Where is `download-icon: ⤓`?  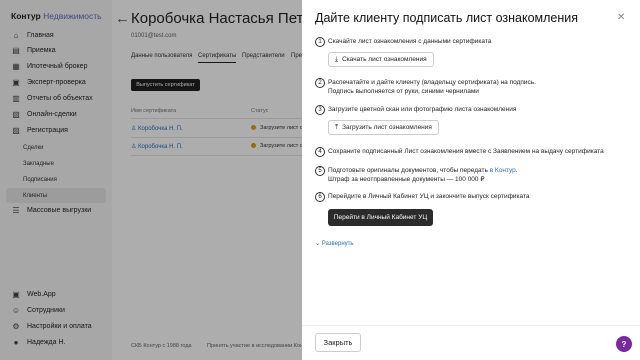
download-icon: ⤓ is located at coordinates (337, 59).